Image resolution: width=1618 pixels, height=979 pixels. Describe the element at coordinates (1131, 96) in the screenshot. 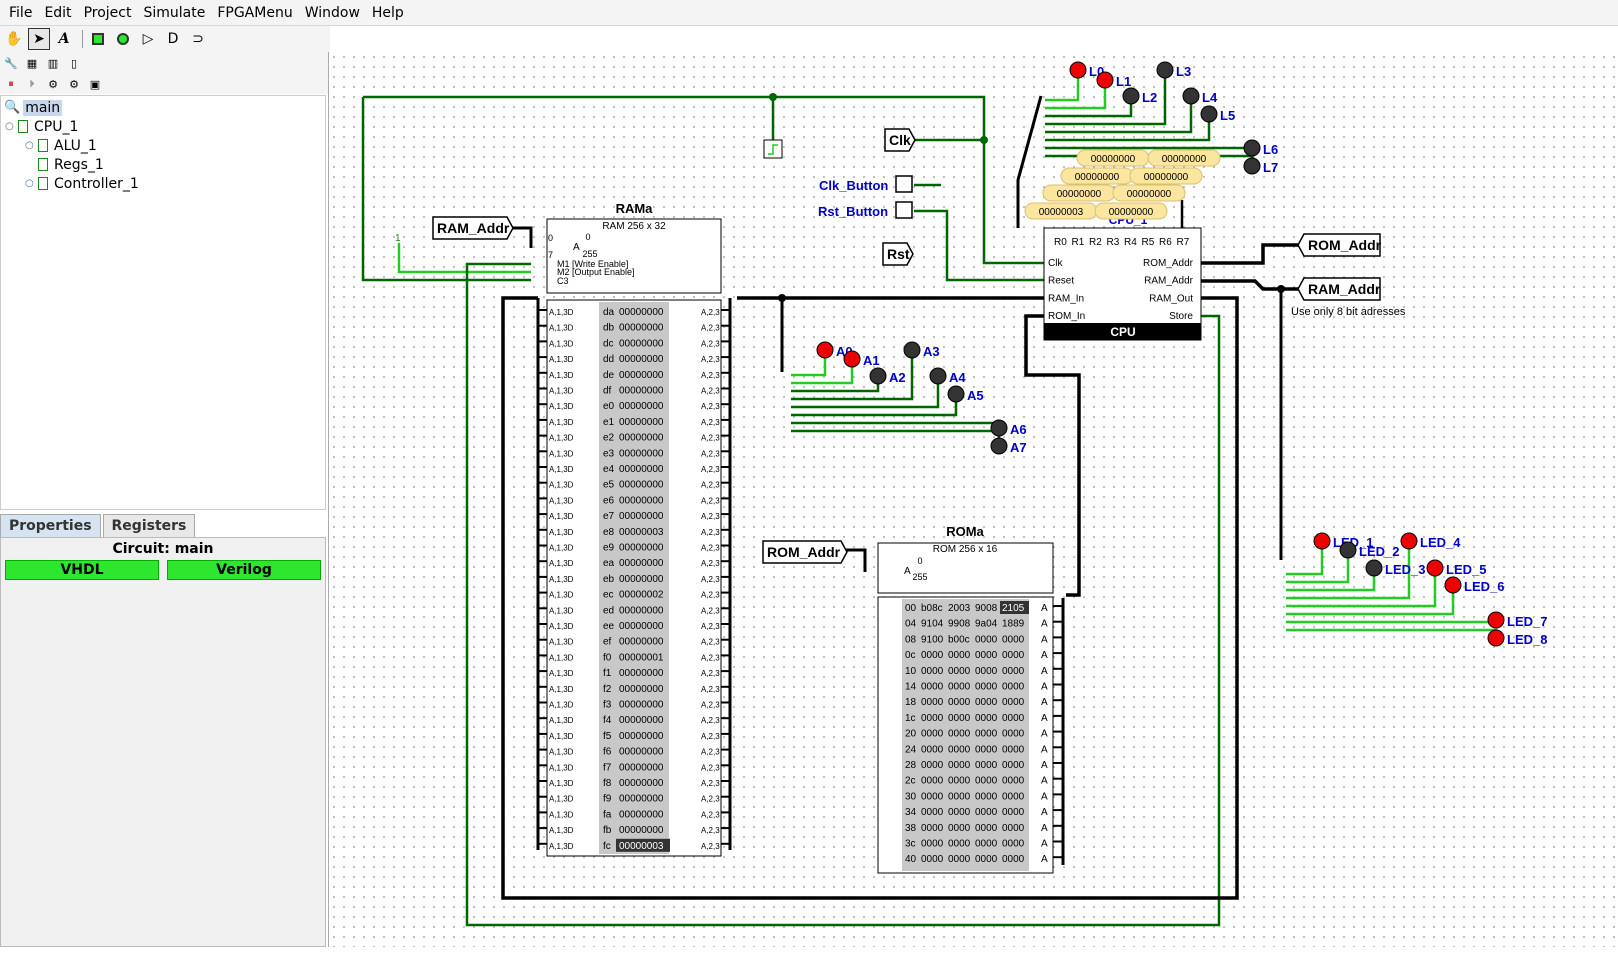

I see `led-l2` at that location.